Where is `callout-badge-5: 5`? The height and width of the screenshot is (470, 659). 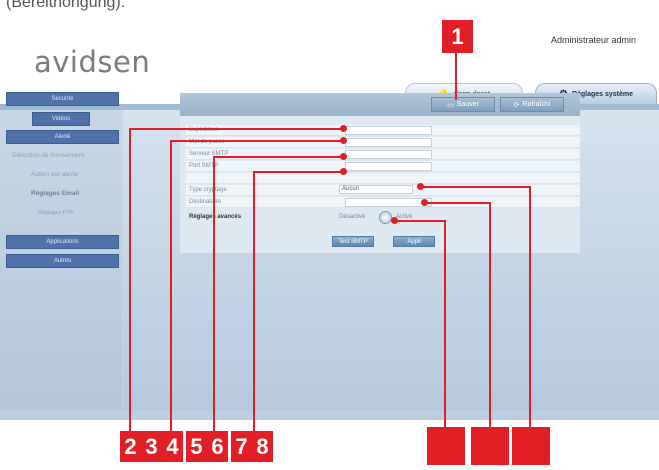
callout-badge-5: 5 is located at coordinates (196, 446).